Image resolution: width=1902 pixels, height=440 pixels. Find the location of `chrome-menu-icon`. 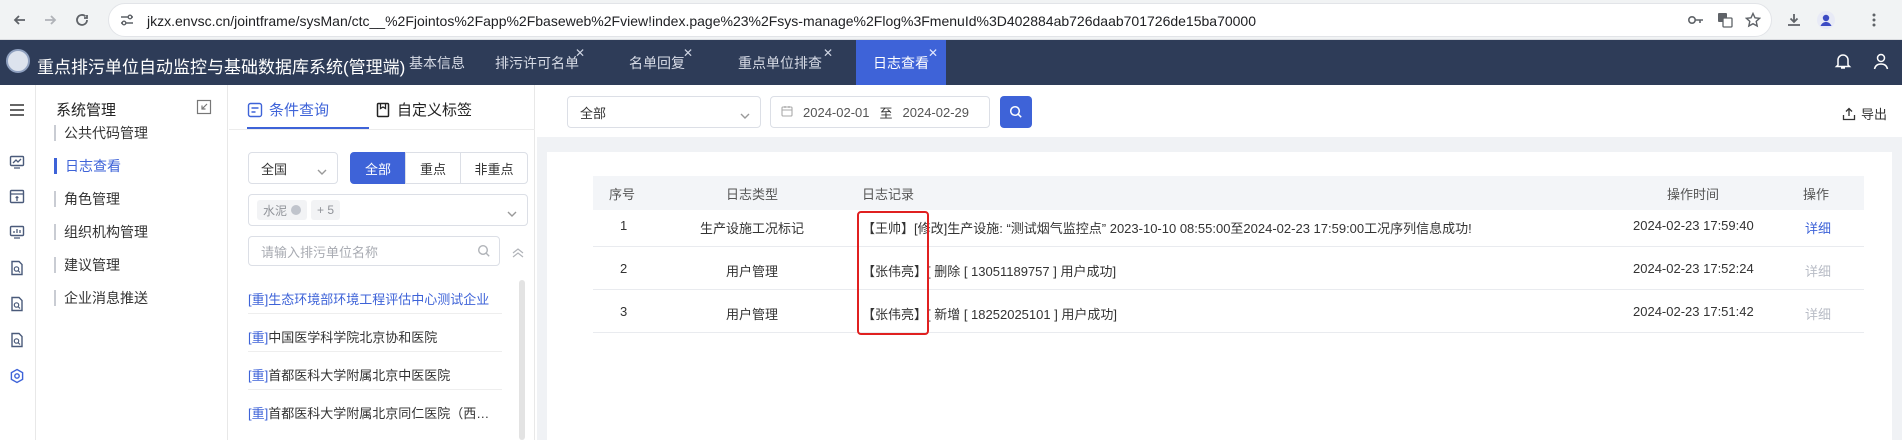

chrome-menu-icon is located at coordinates (1874, 20).